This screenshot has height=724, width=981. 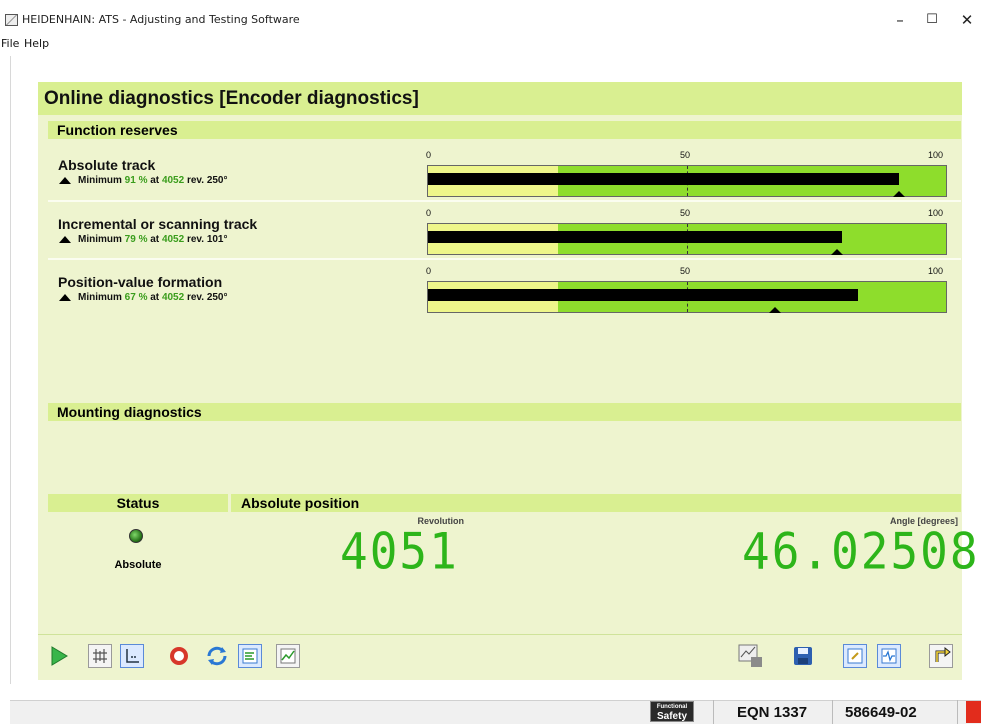 I want to click on menu-help: Help, so click(x=36, y=43).